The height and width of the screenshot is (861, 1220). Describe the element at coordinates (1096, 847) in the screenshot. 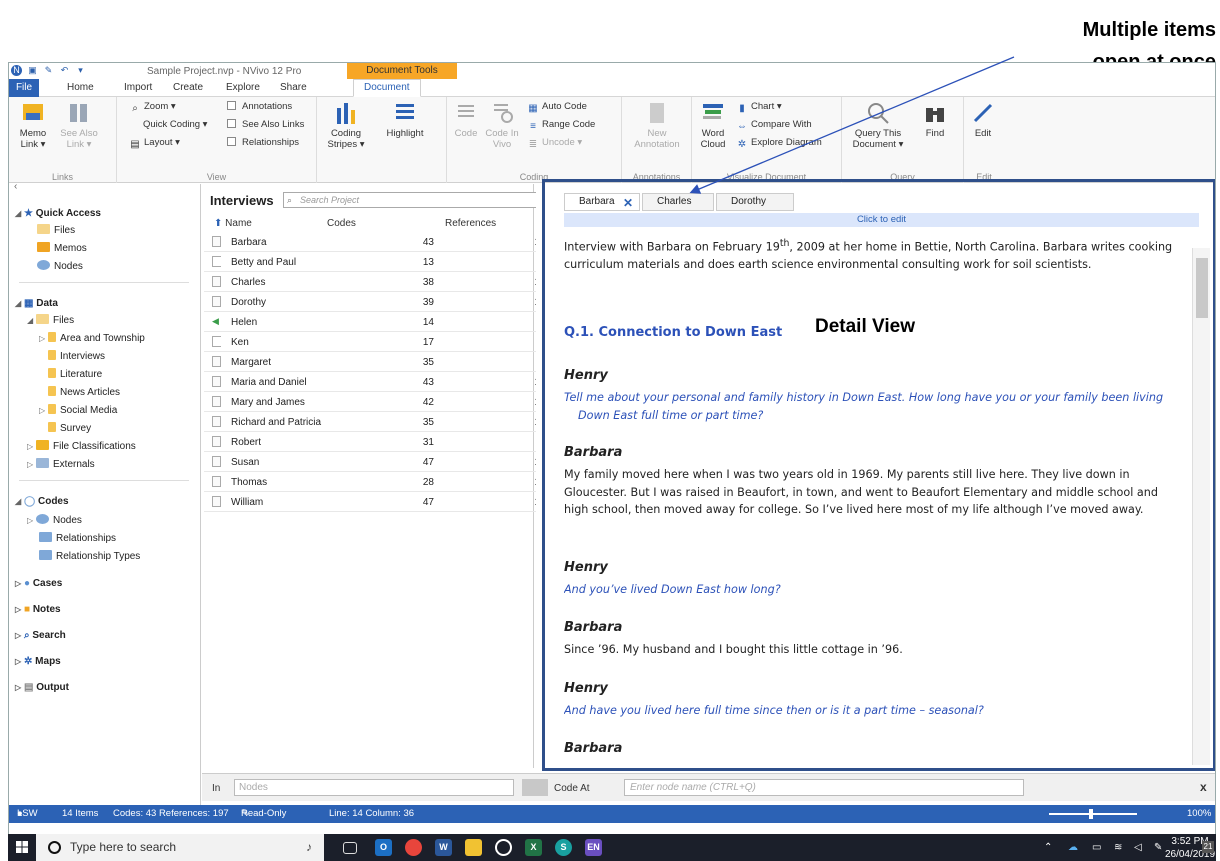

I see `battery-icon: ▭` at that location.